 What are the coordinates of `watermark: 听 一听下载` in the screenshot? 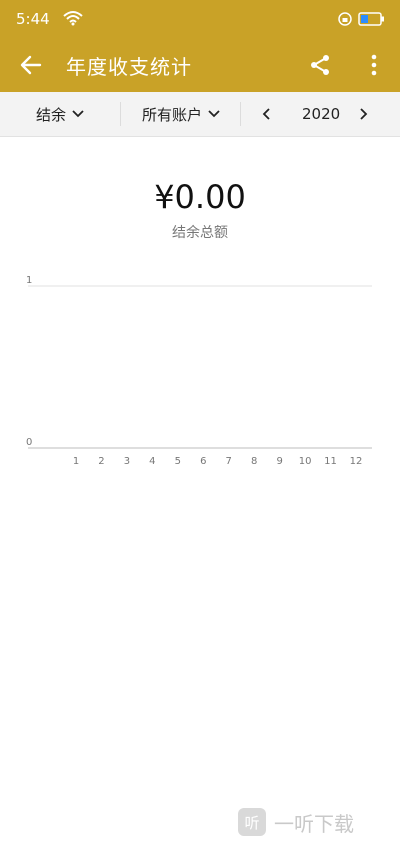 It's located at (296, 822).